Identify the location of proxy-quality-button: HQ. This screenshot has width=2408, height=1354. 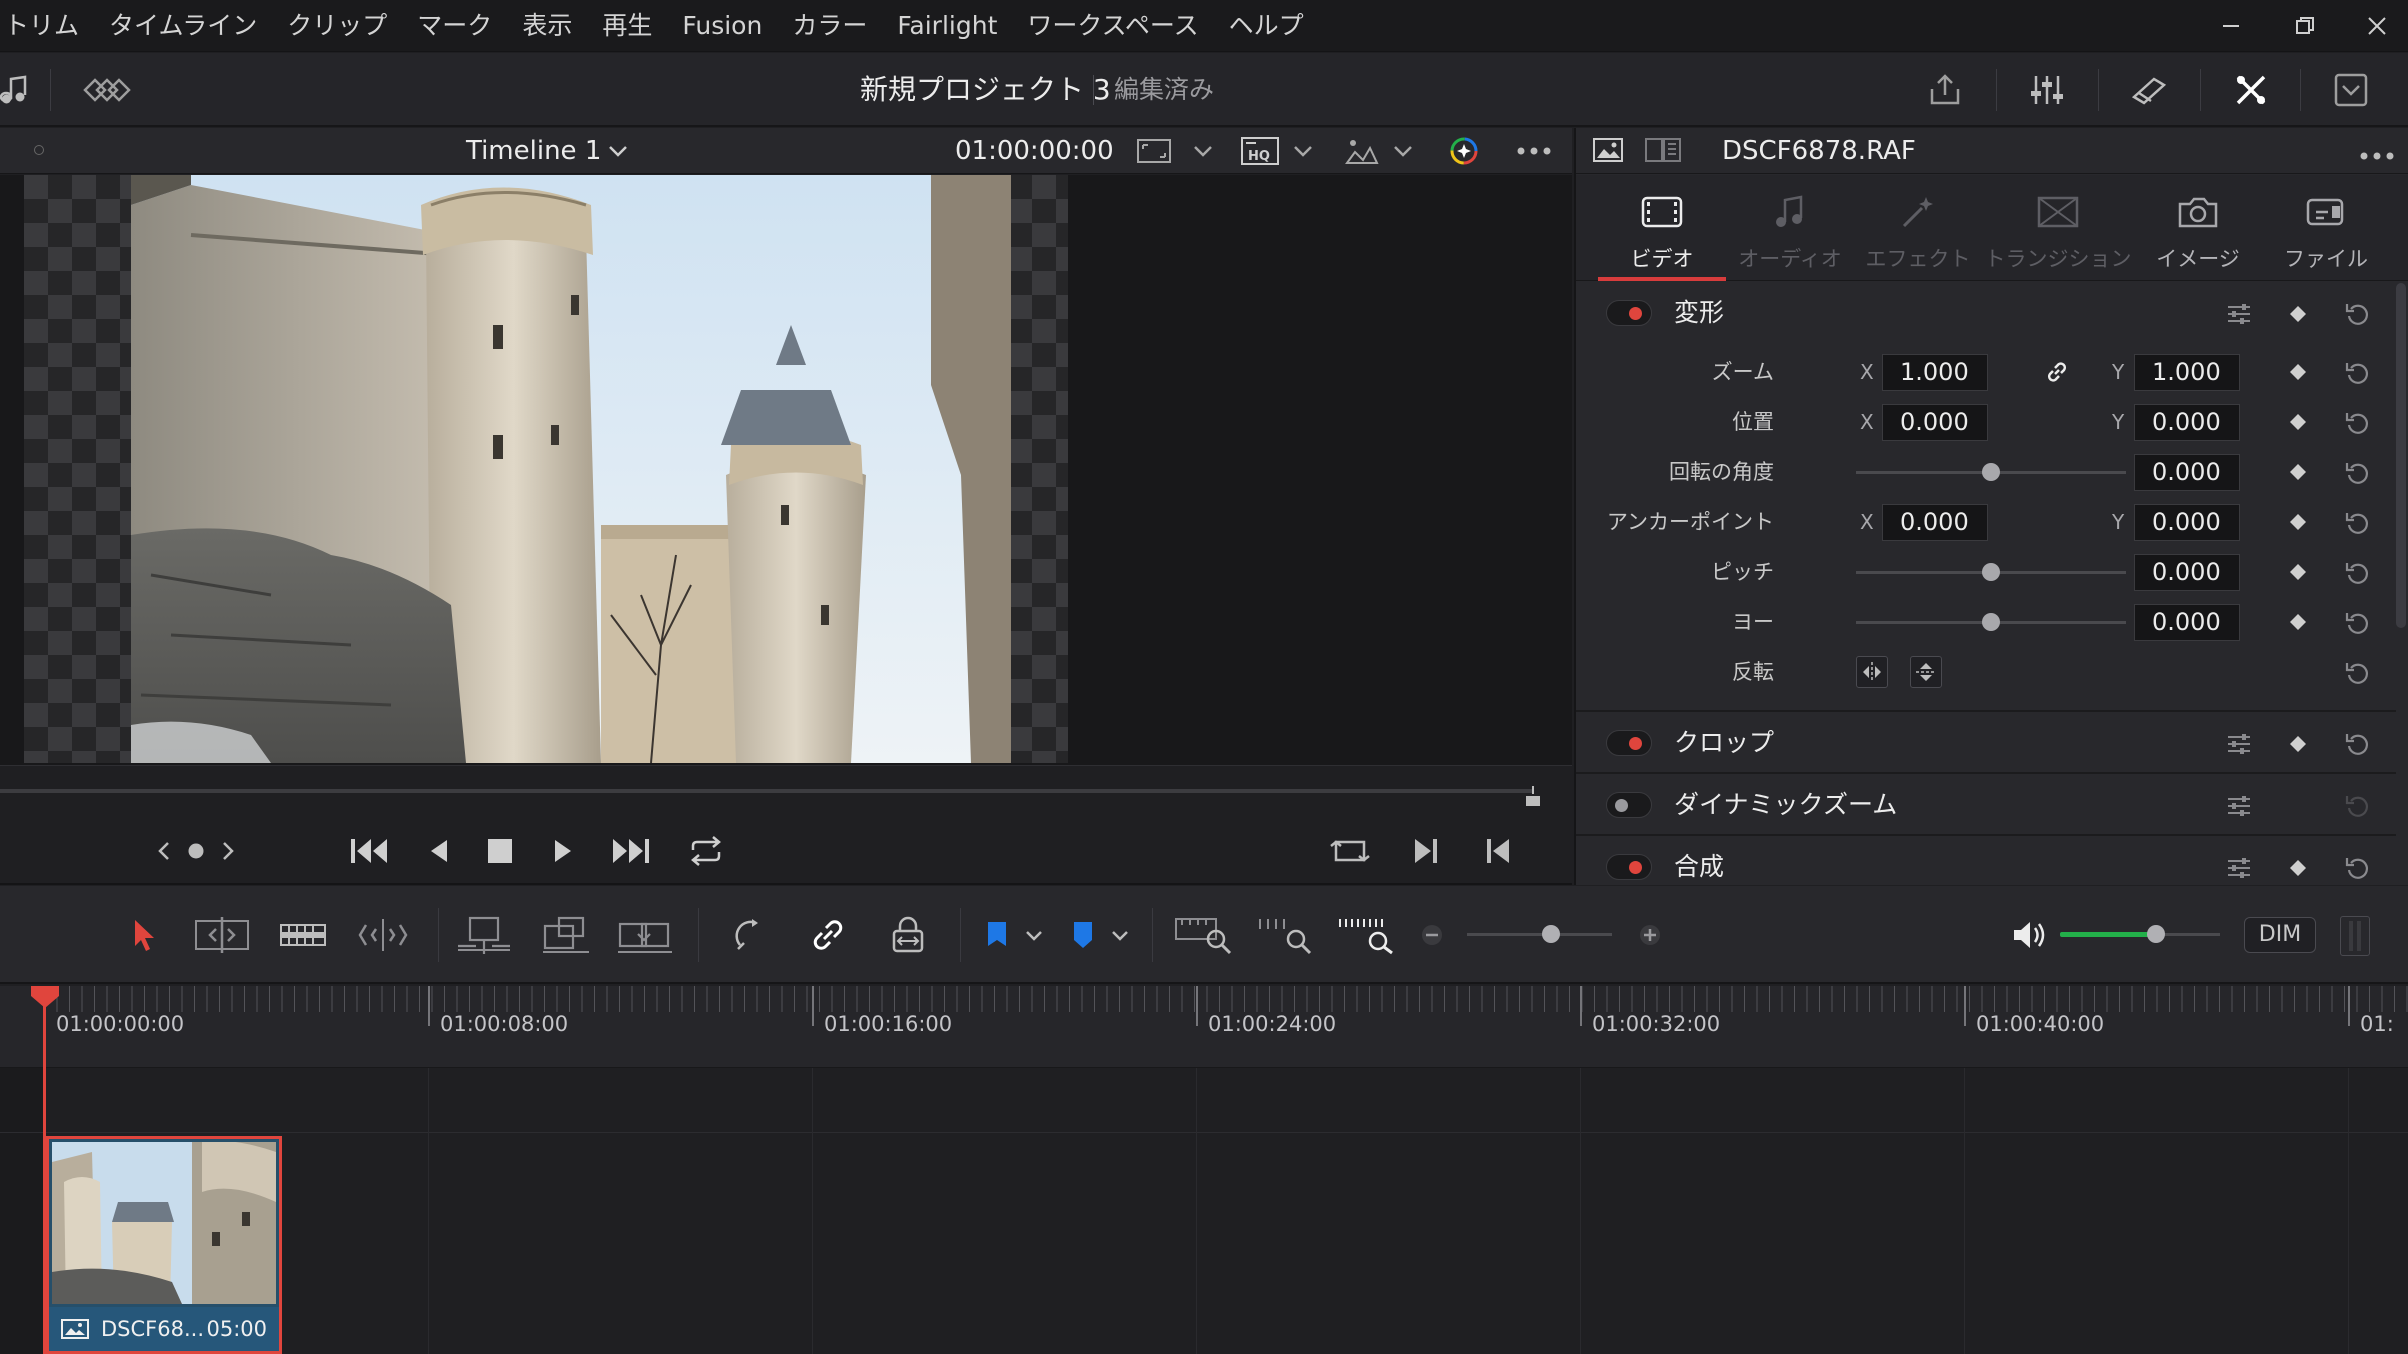
(1260, 151).